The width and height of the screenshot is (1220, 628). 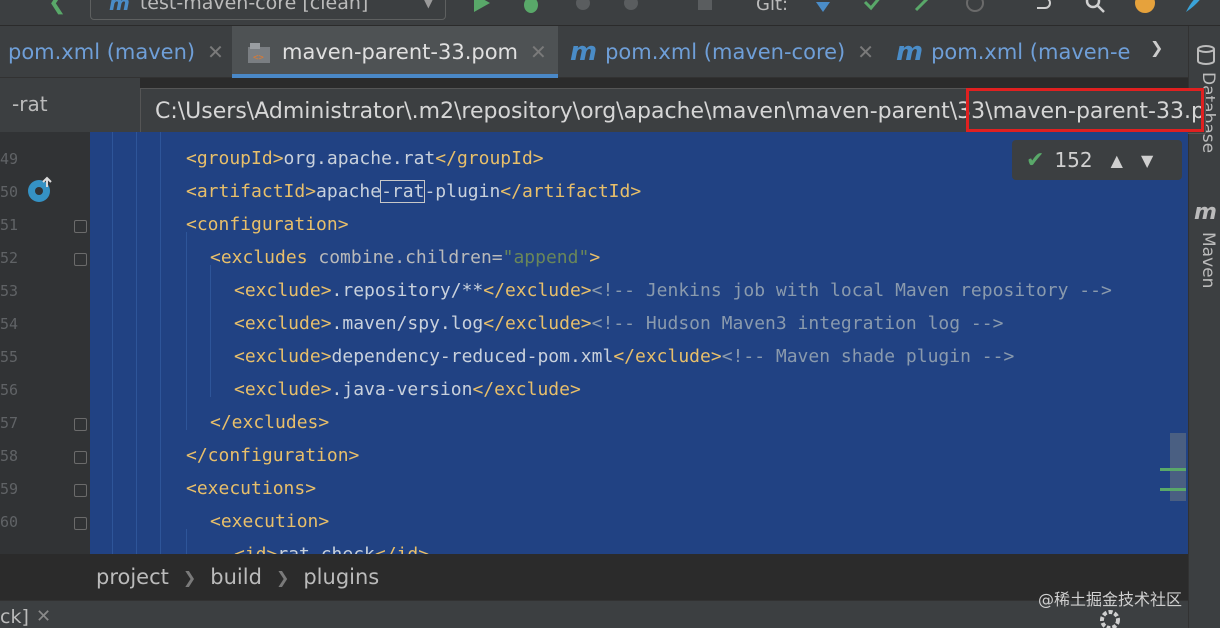 What do you see at coordinates (1193, 6) in the screenshot?
I see `plugin-logo-icon` at bounding box center [1193, 6].